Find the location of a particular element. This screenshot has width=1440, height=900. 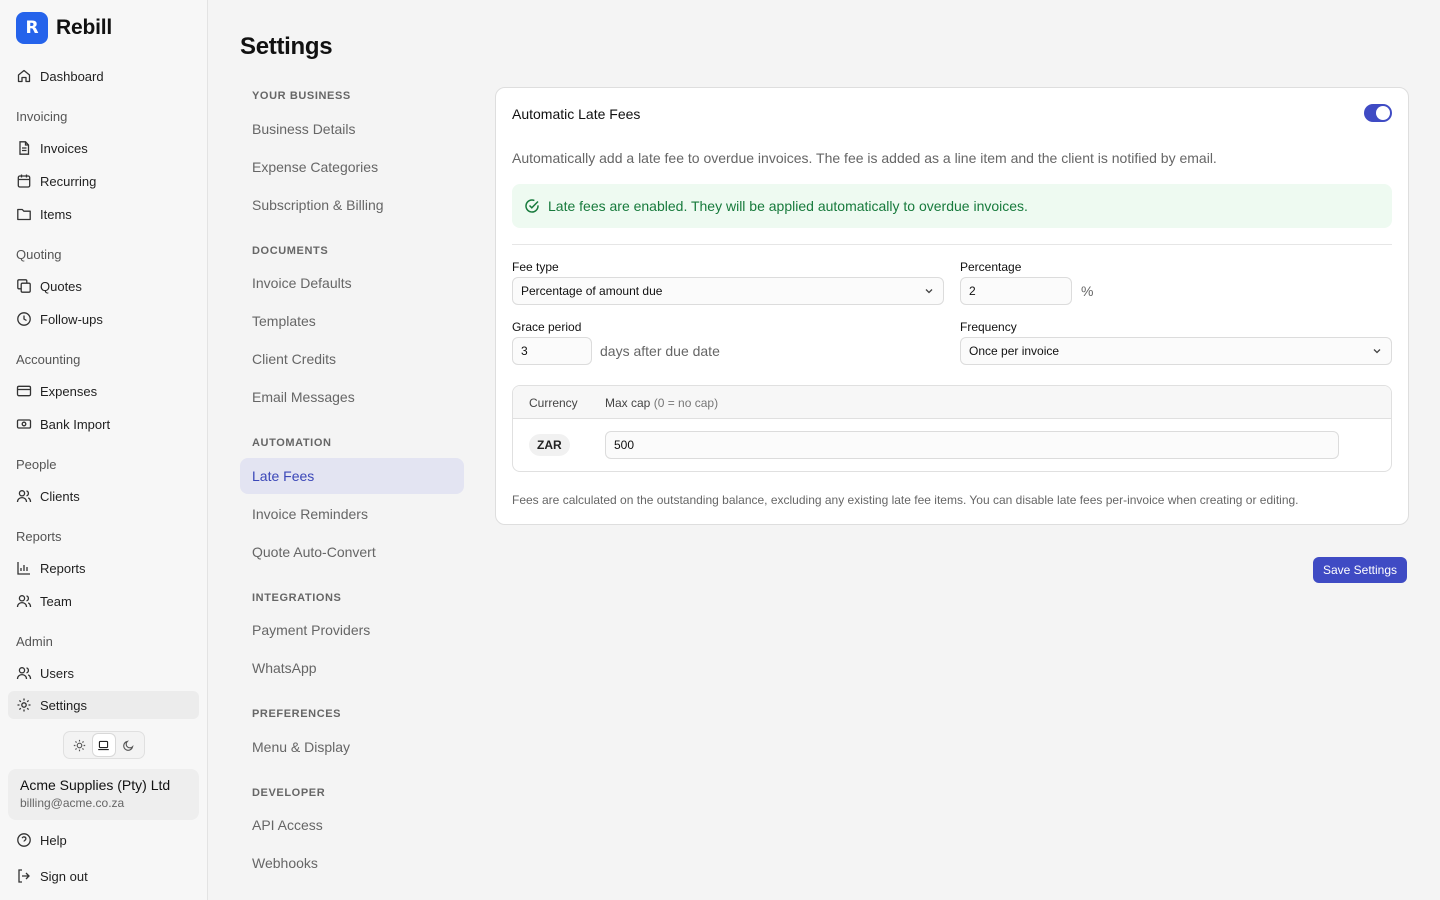

max-cap-header-label: Max cap is located at coordinates (628, 403).